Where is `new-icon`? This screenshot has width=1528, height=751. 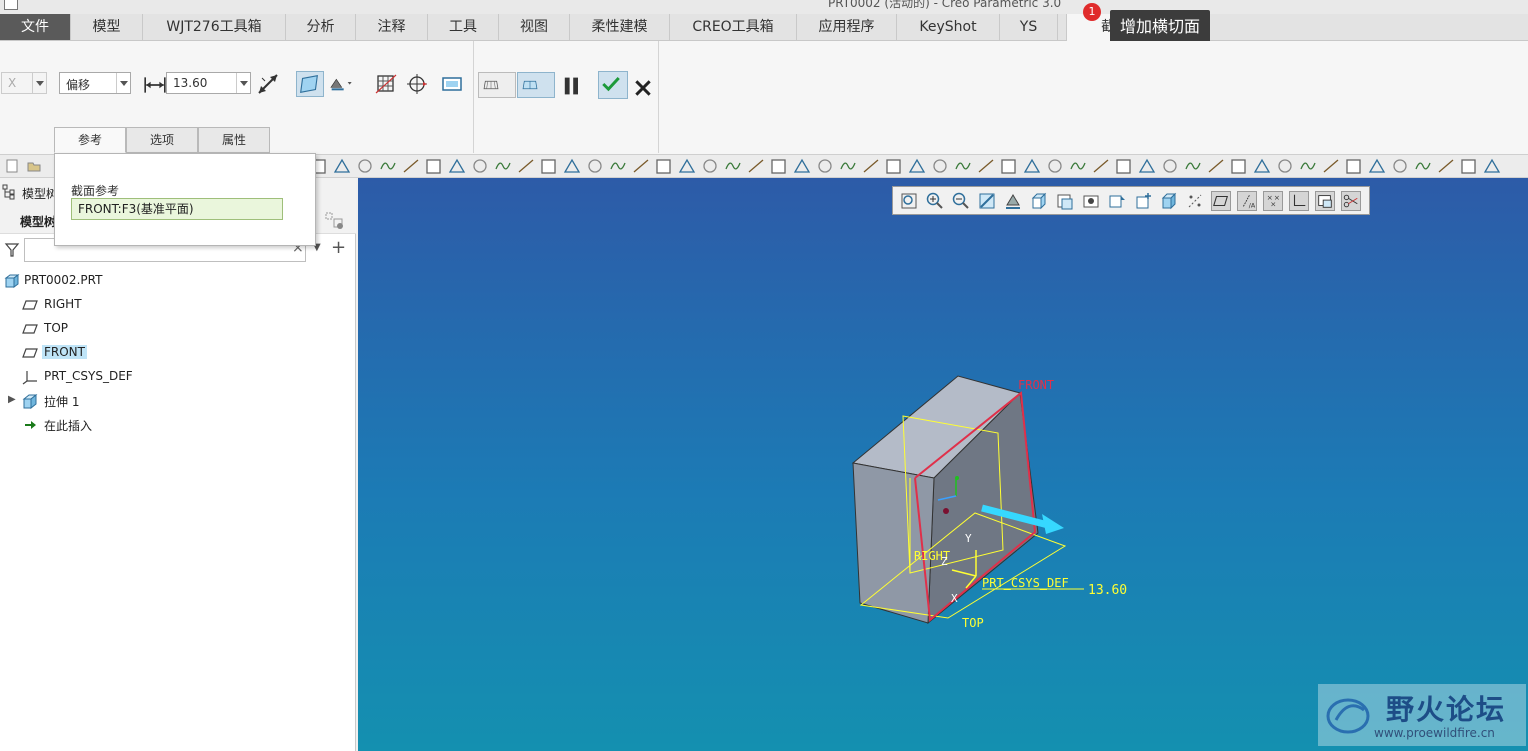 new-icon is located at coordinates (12, 166).